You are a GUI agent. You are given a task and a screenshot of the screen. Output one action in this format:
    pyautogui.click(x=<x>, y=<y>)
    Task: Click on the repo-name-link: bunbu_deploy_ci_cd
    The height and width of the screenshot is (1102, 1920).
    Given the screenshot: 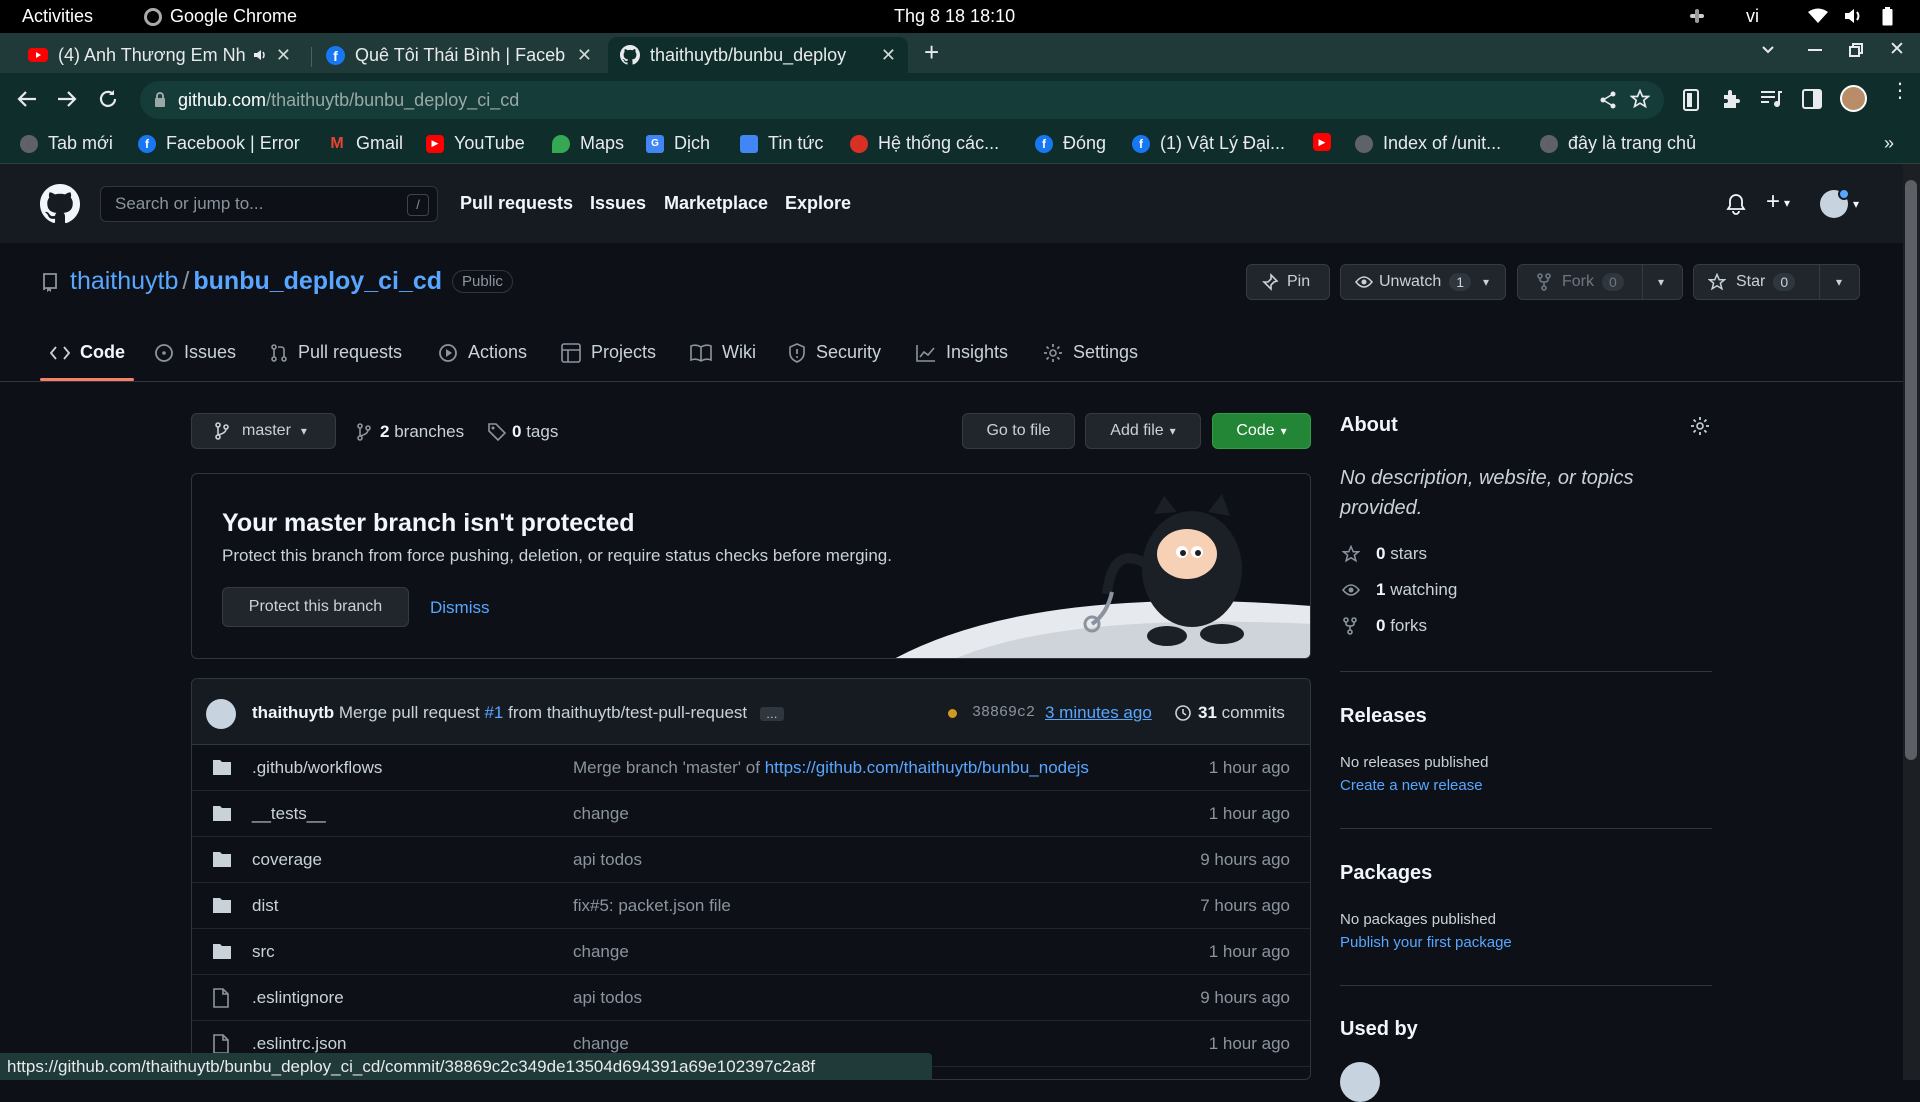 What is the action you would take?
    pyautogui.click(x=317, y=281)
    